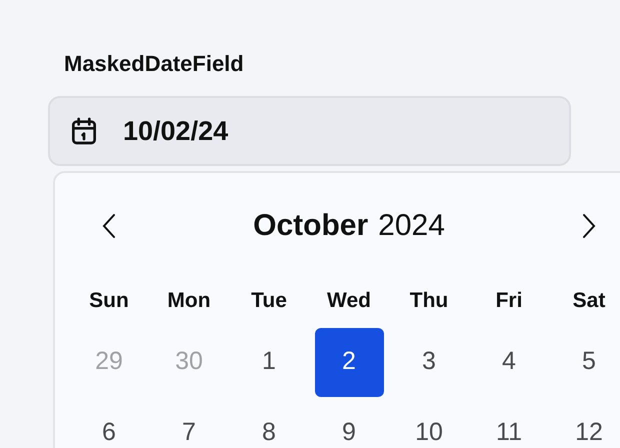 This screenshot has width=620, height=448. What do you see at coordinates (589, 225) in the screenshot?
I see `chevron-right-icon` at bounding box center [589, 225].